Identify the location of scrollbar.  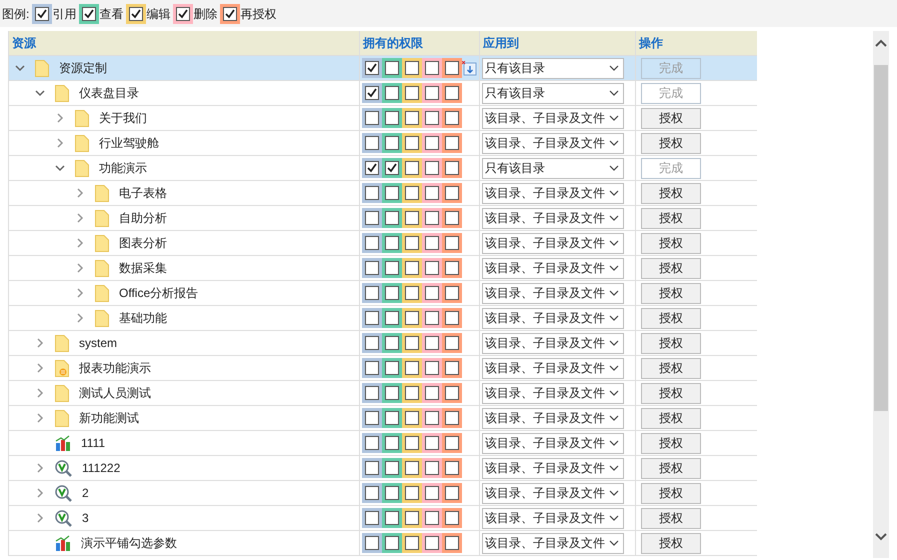
(881, 294).